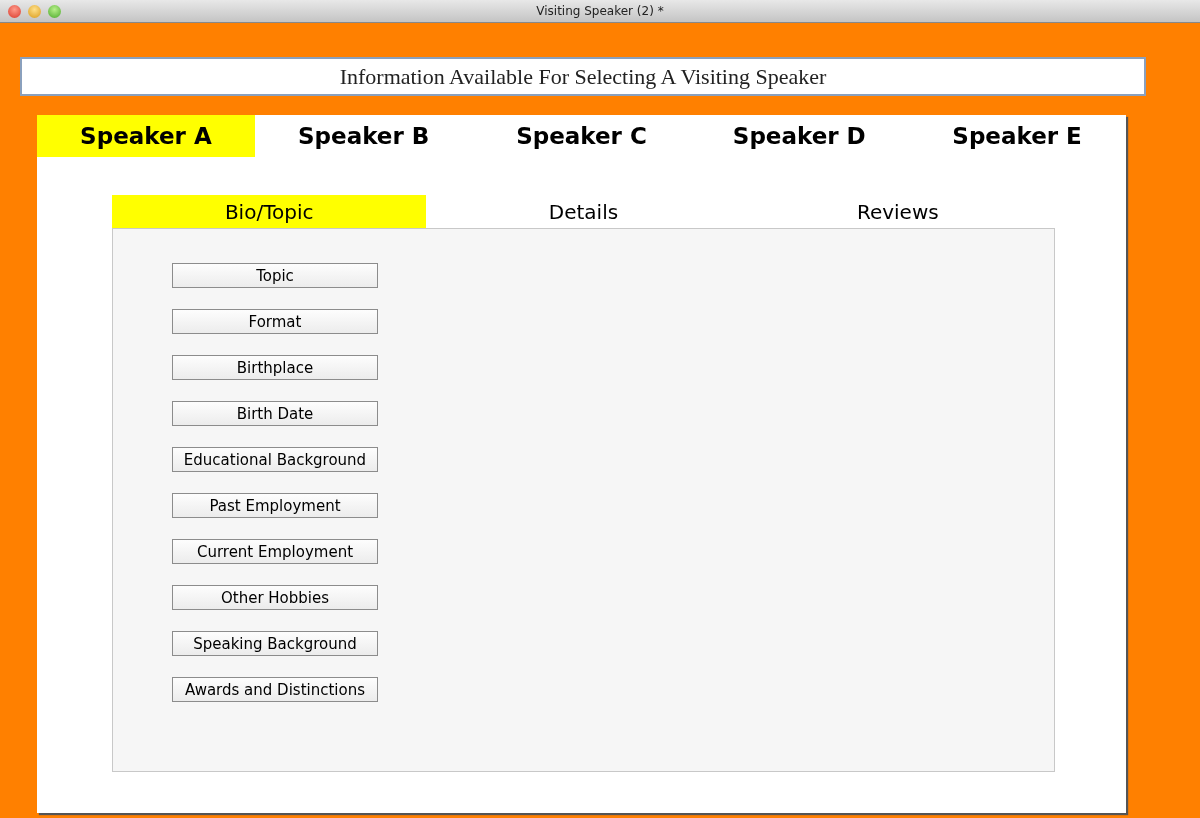 The image size is (1200, 818). I want to click on info-button: Speaking Background, so click(275, 643).